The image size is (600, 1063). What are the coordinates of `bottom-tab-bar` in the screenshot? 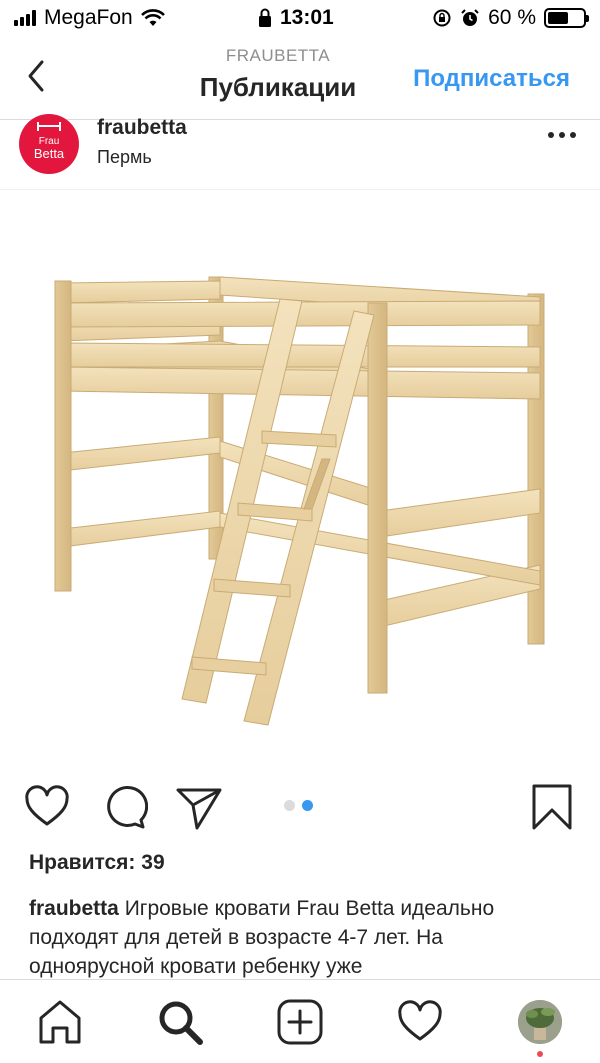 It's located at (300, 1021).